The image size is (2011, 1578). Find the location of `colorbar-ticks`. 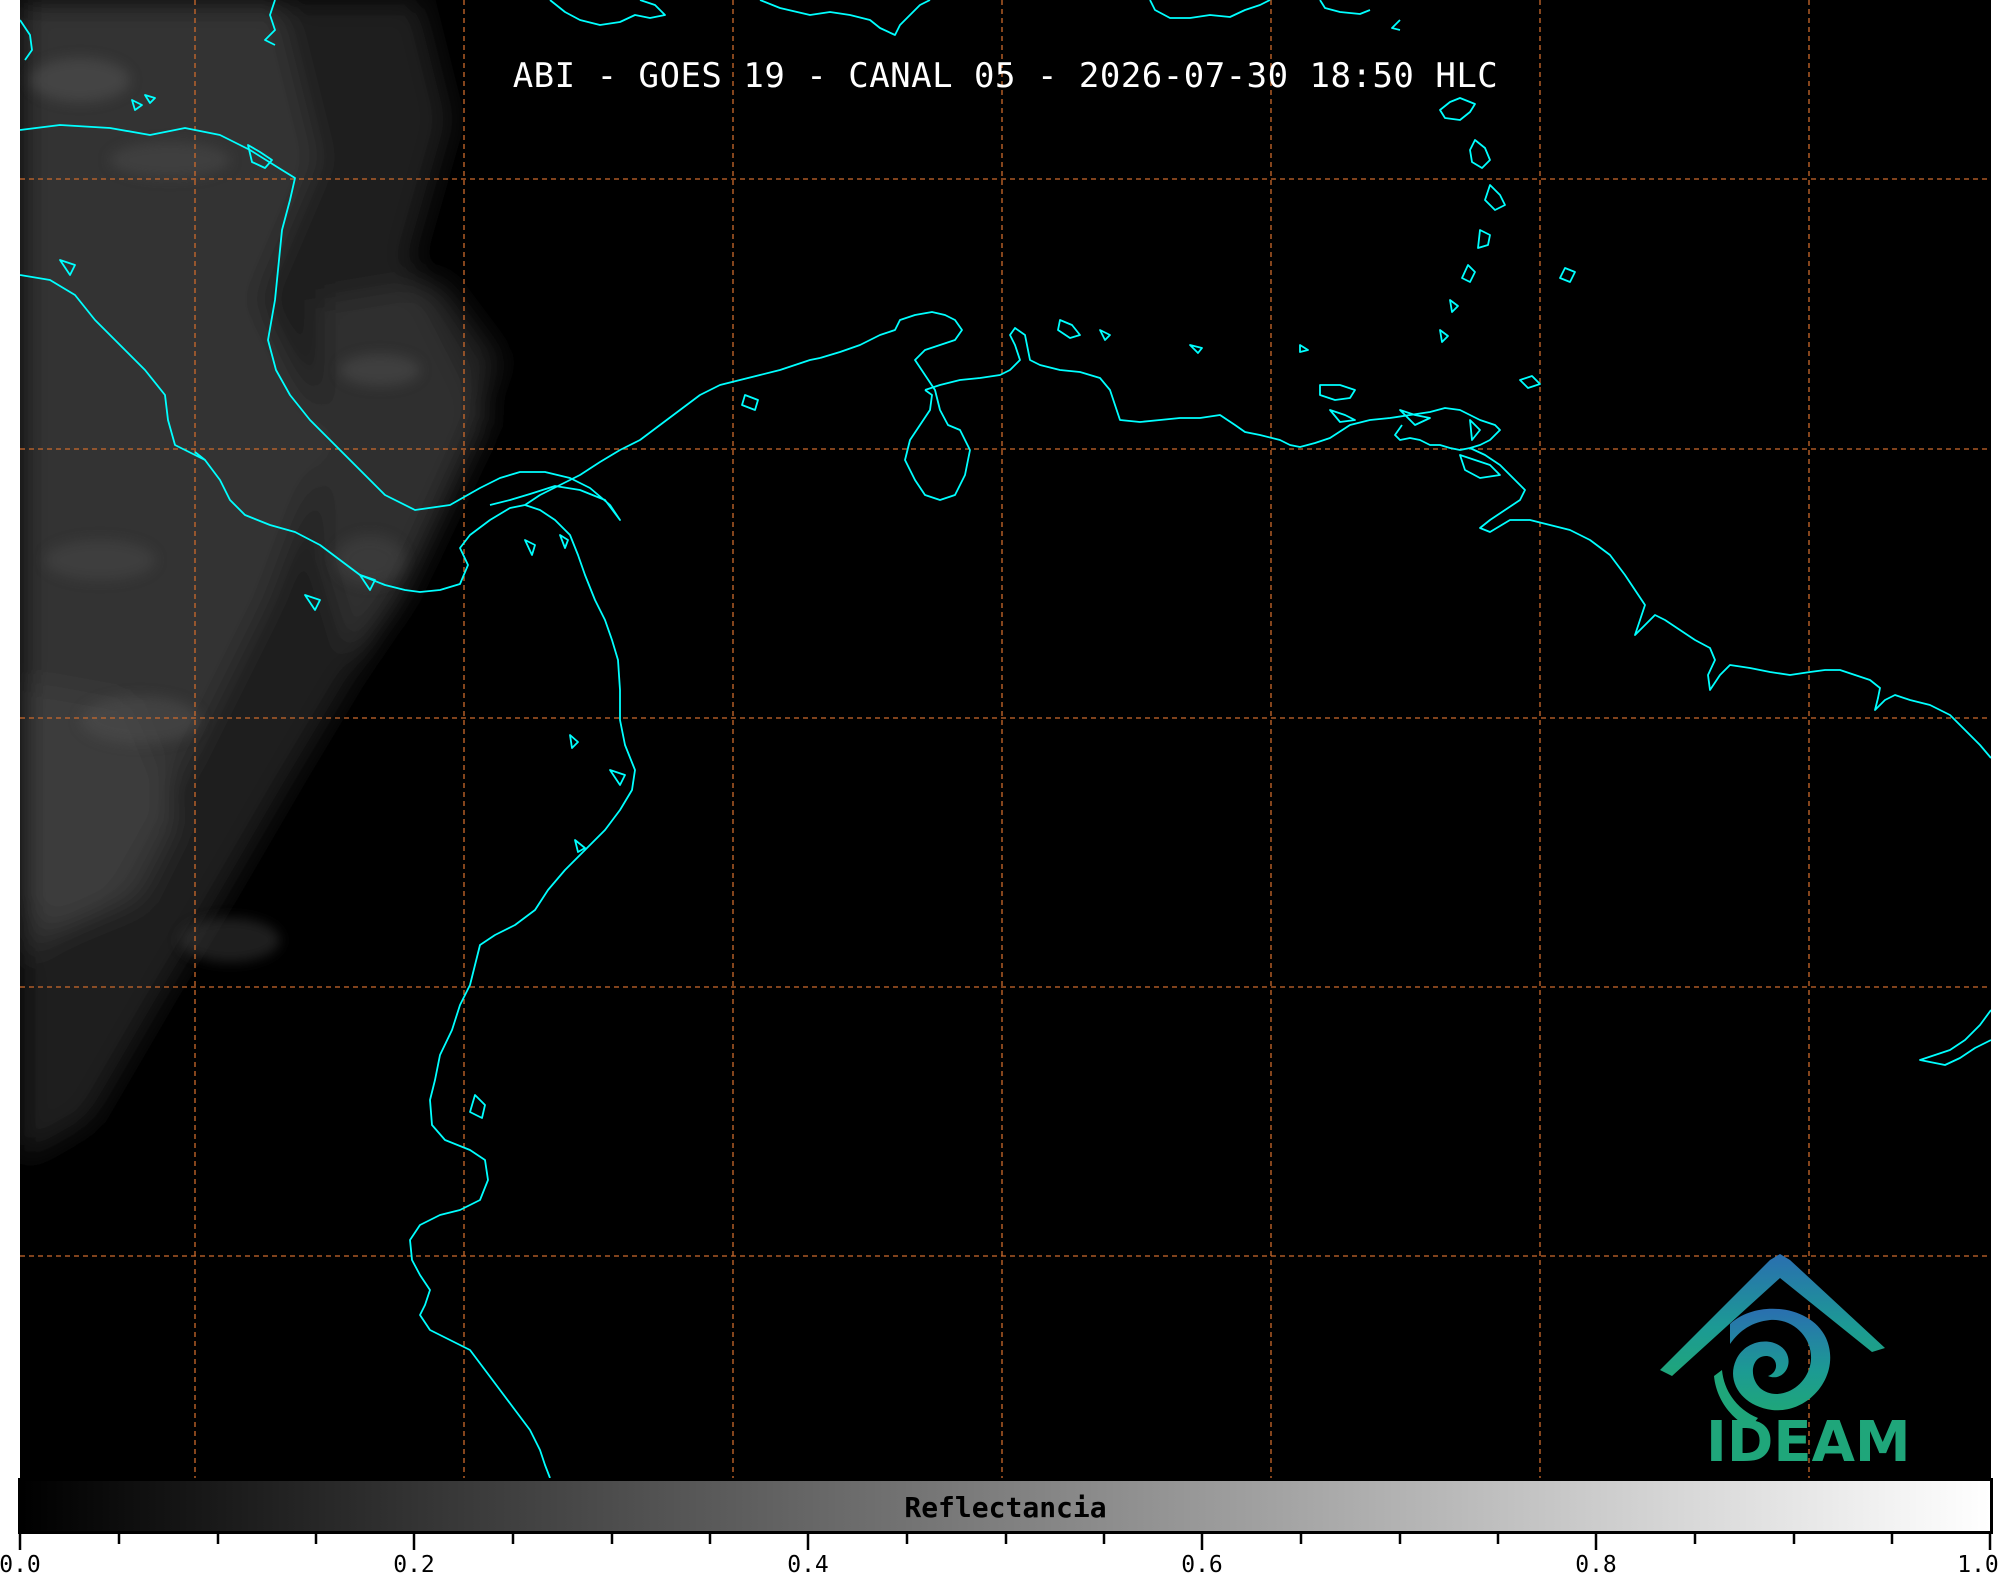

colorbar-ticks is located at coordinates (1005, 1542).